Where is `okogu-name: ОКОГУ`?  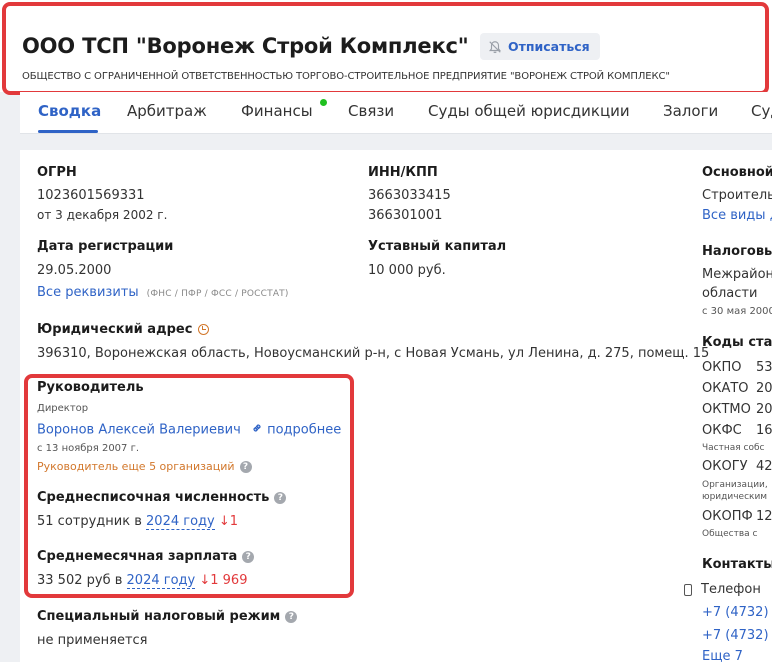 okogu-name: ОКОГУ is located at coordinates (725, 466).